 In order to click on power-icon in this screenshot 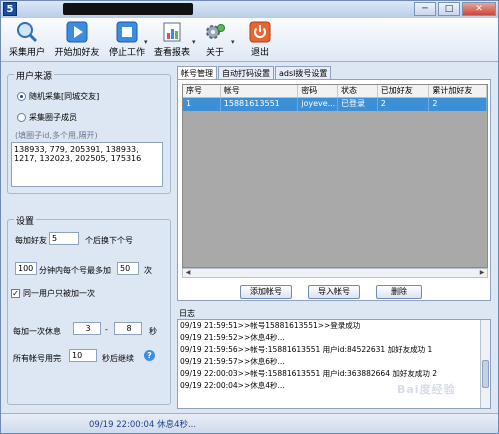, I will do `click(260, 32)`.